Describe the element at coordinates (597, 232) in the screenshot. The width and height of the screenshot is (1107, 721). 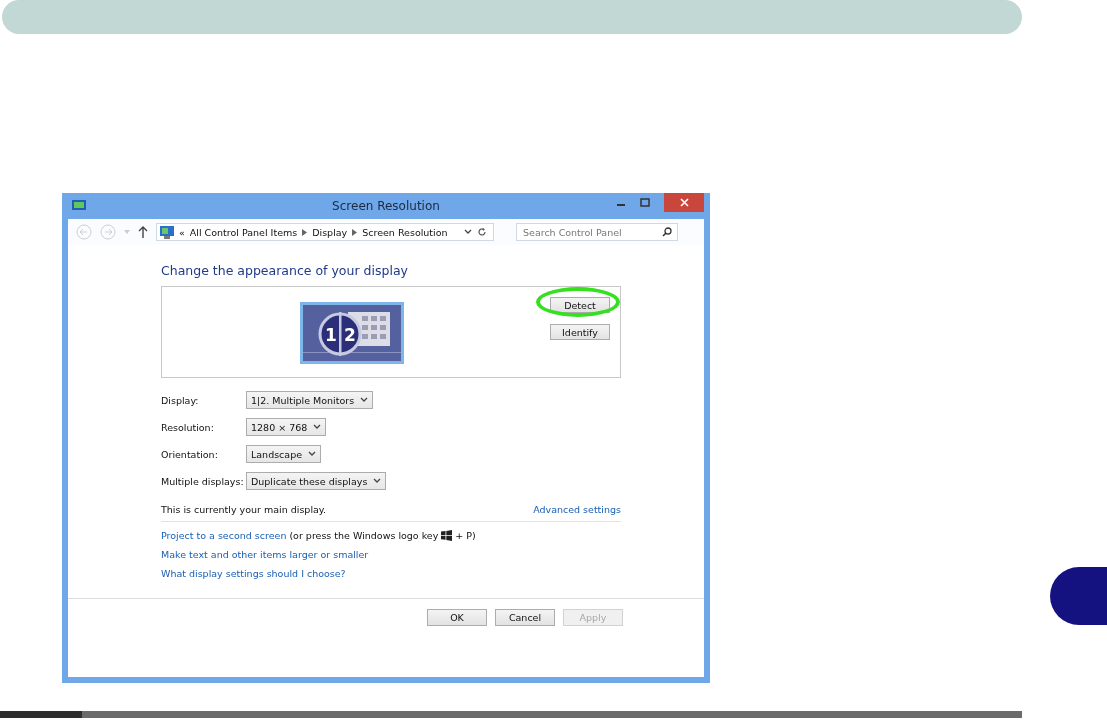
I see `search-field: Search Control Panel` at that location.